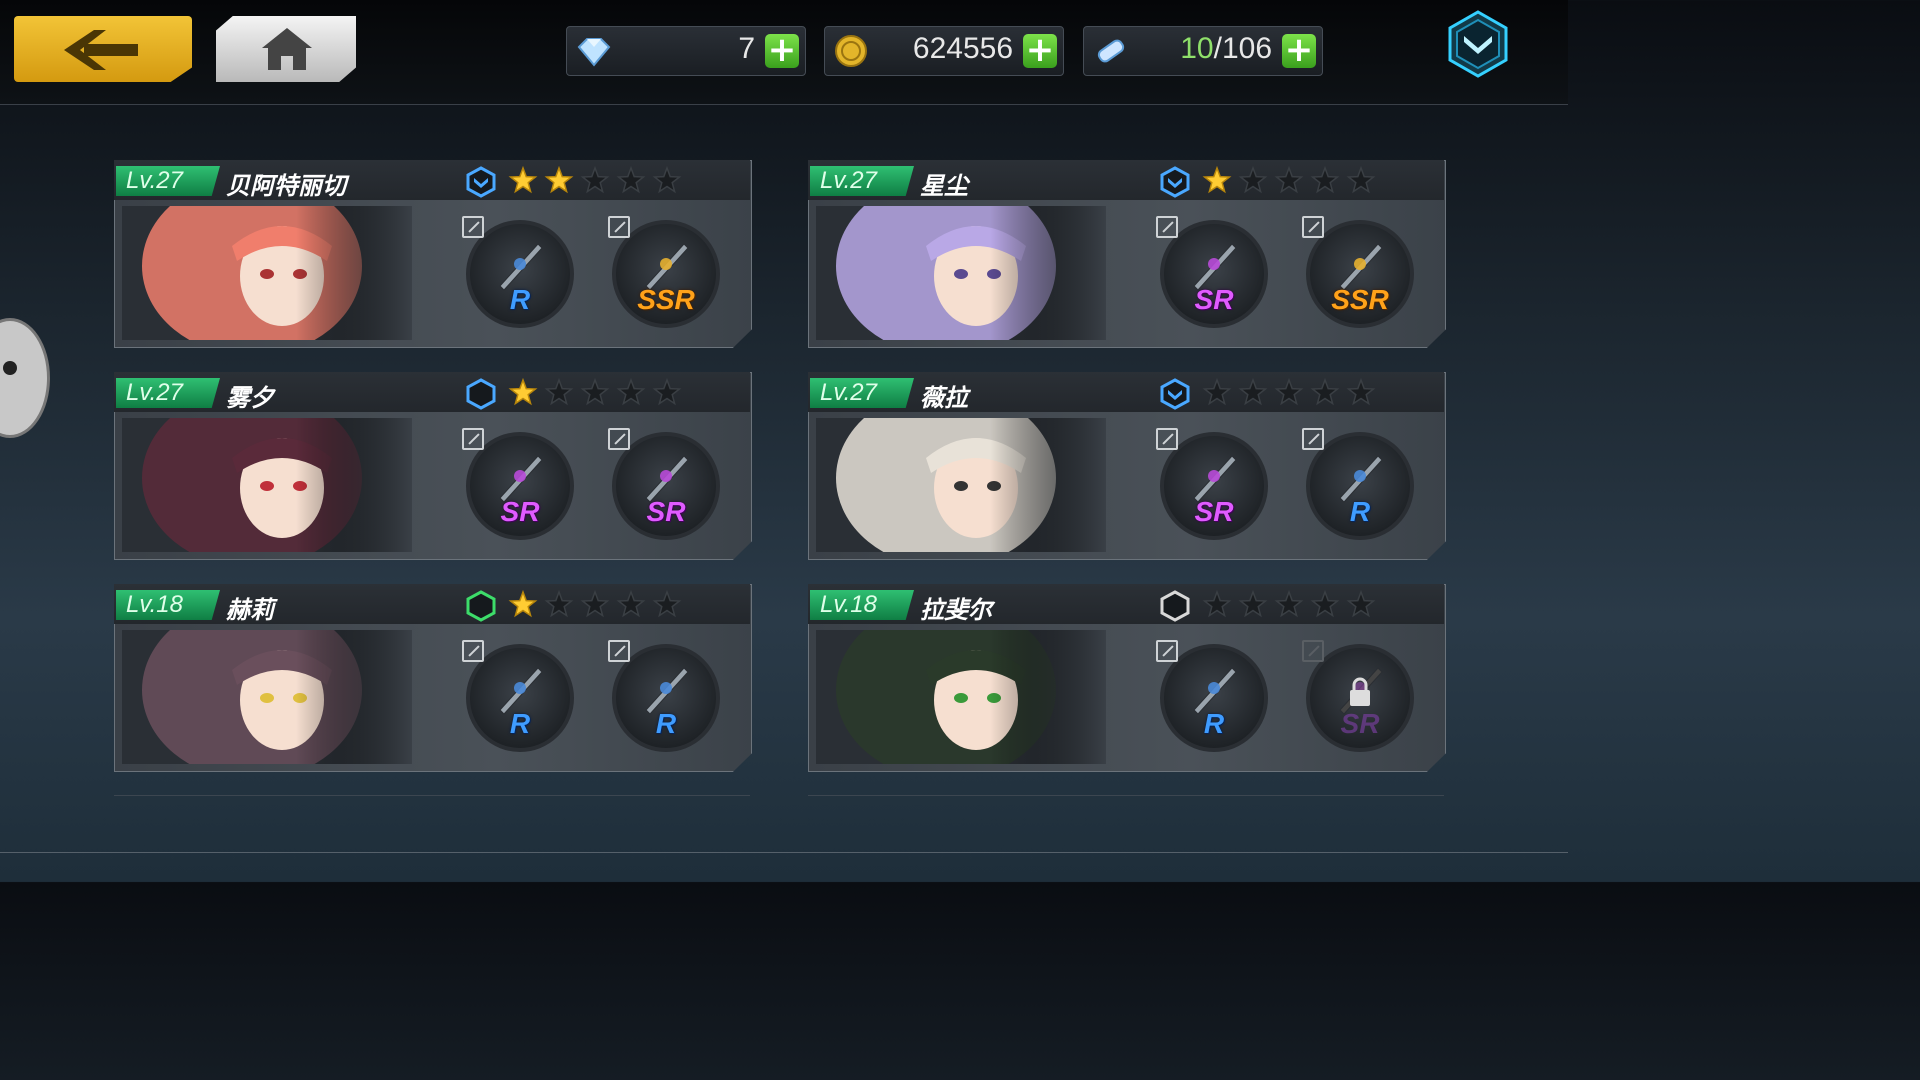 The height and width of the screenshot is (1080, 1920). I want to click on gem-counter: 7 +, so click(686, 51).